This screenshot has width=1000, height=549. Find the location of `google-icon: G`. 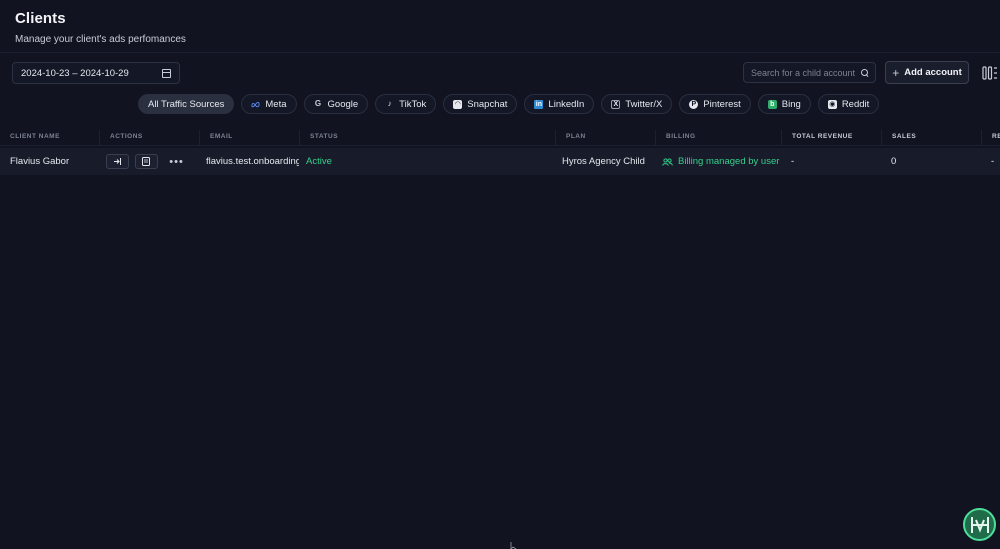

google-icon: G is located at coordinates (318, 103).